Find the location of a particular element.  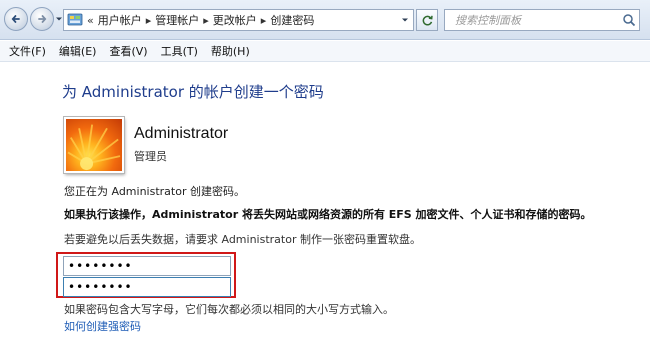

menu-view: 查看(V) is located at coordinates (128, 51).